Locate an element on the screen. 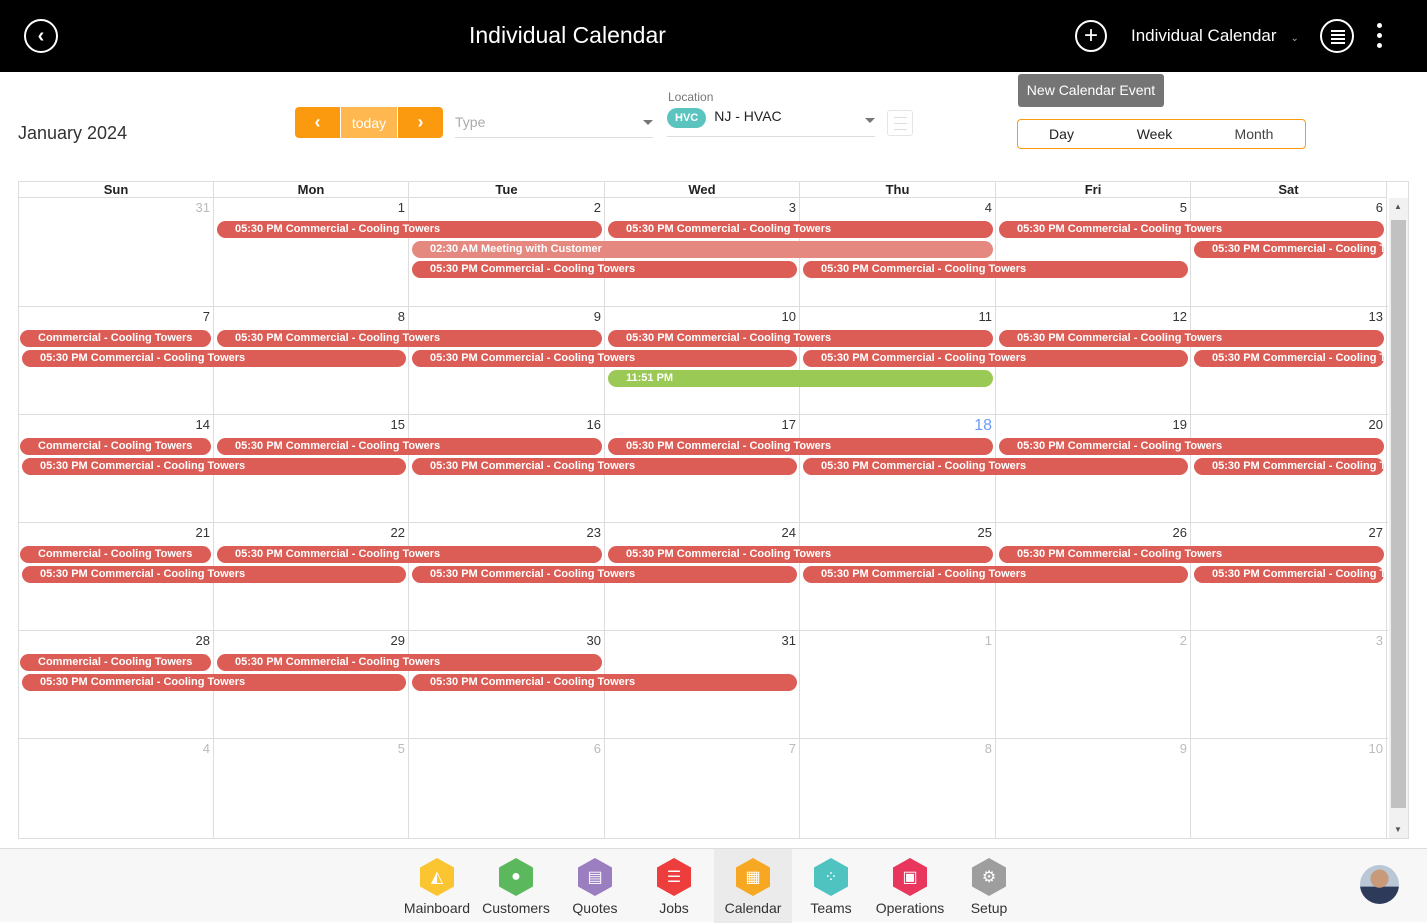  nav-operations: ▣ Operations is located at coordinates (910, 886).